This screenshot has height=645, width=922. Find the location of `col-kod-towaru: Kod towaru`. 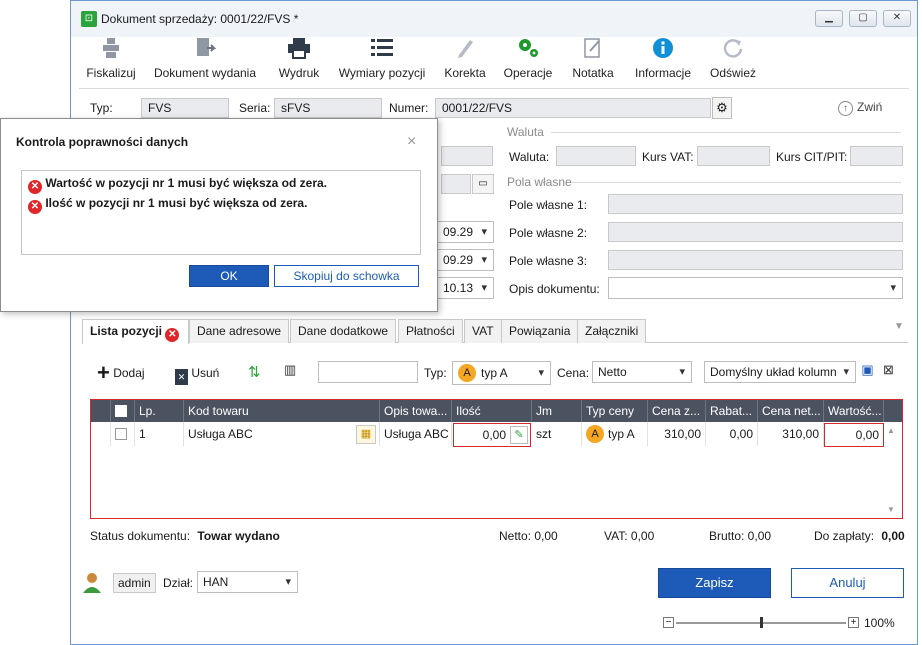

col-kod-towaru: Kod towaru is located at coordinates (282, 411).